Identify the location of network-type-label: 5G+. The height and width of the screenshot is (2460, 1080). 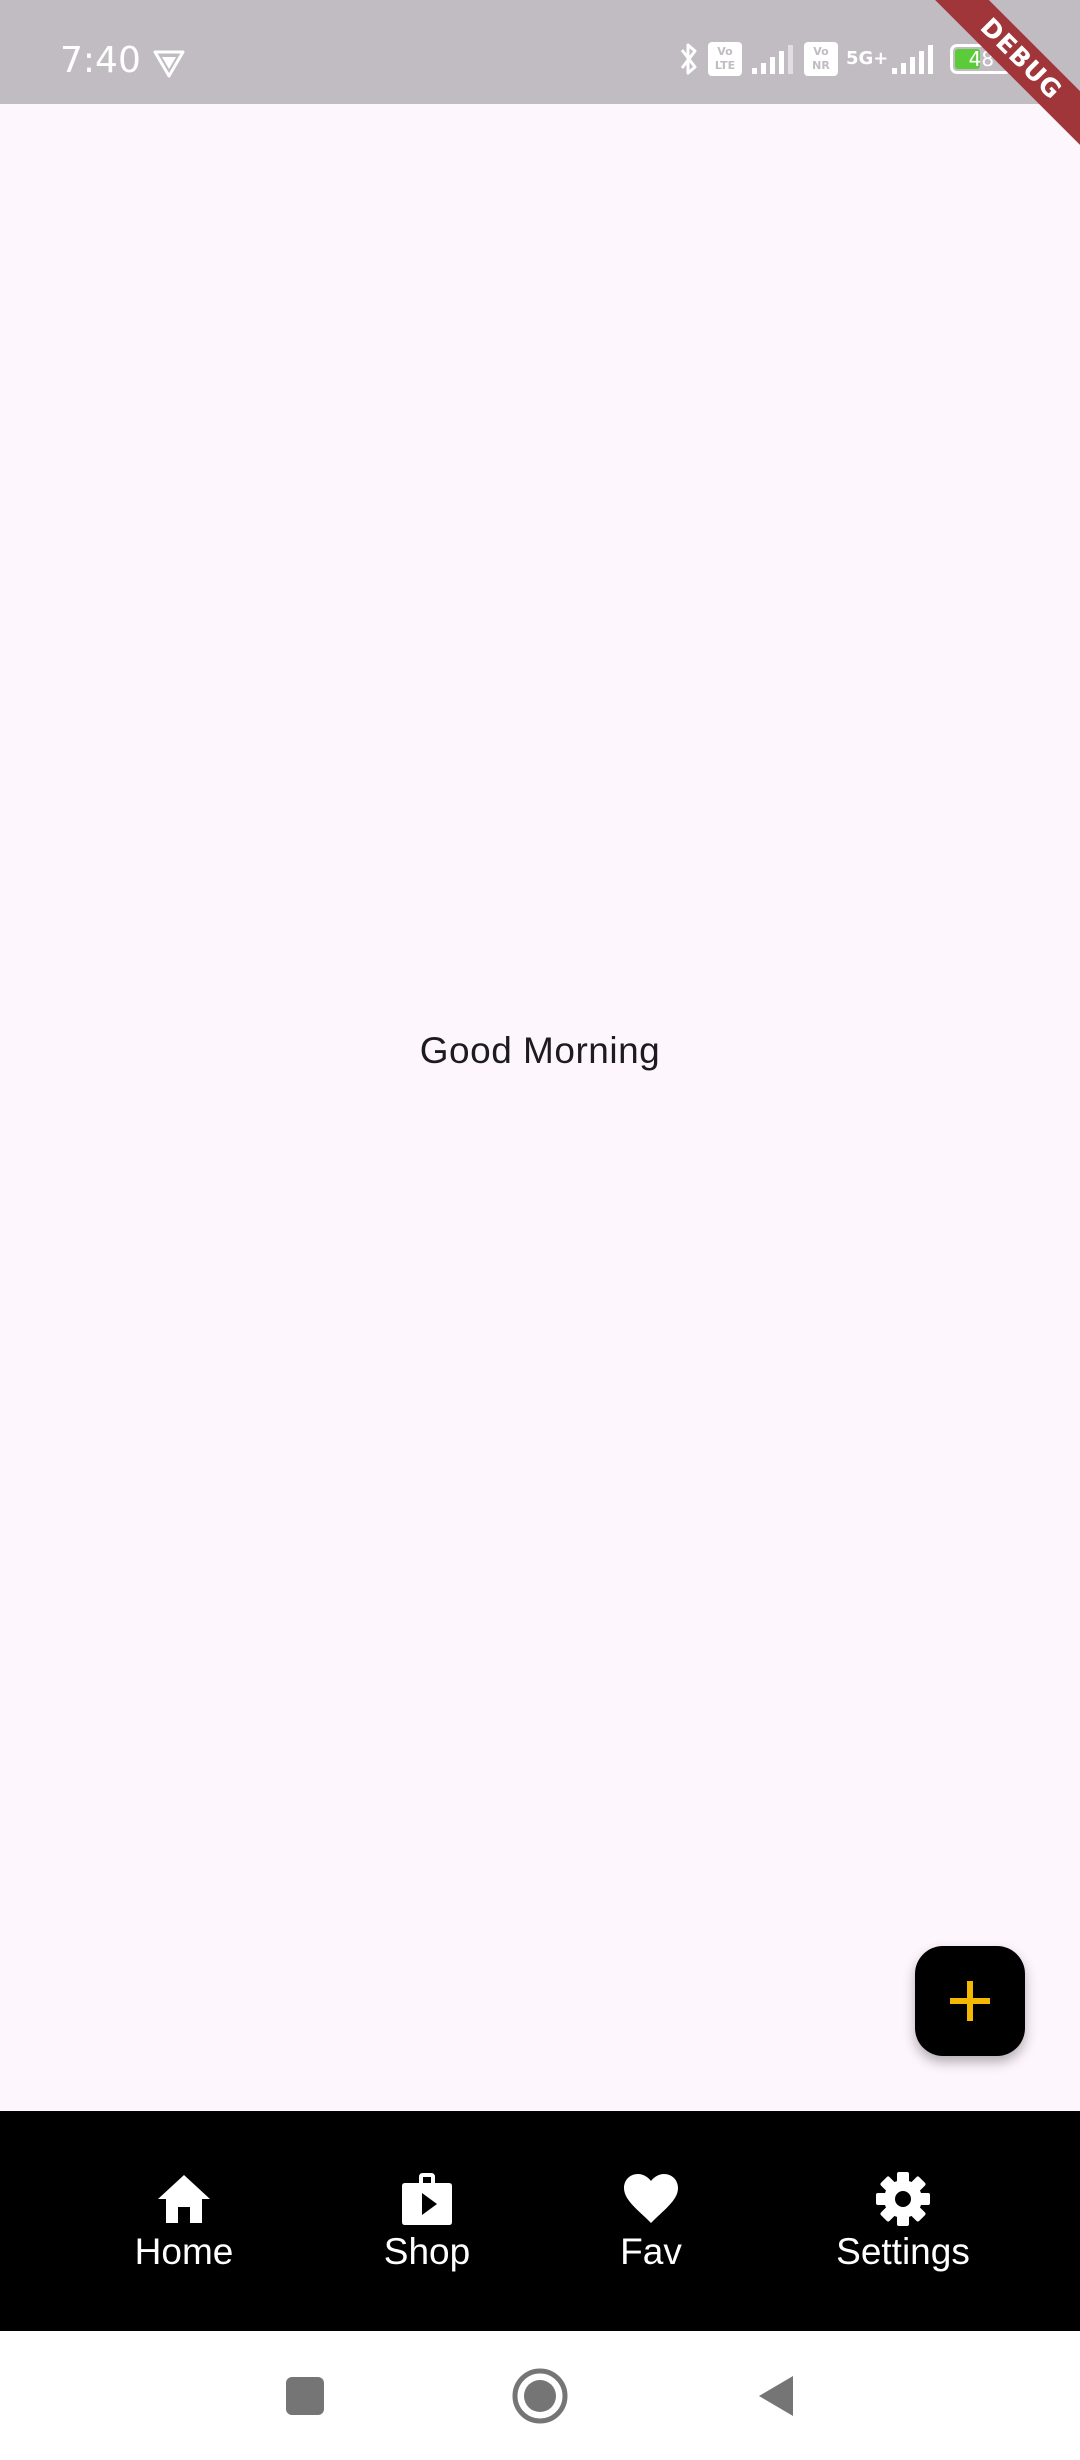
(867, 58).